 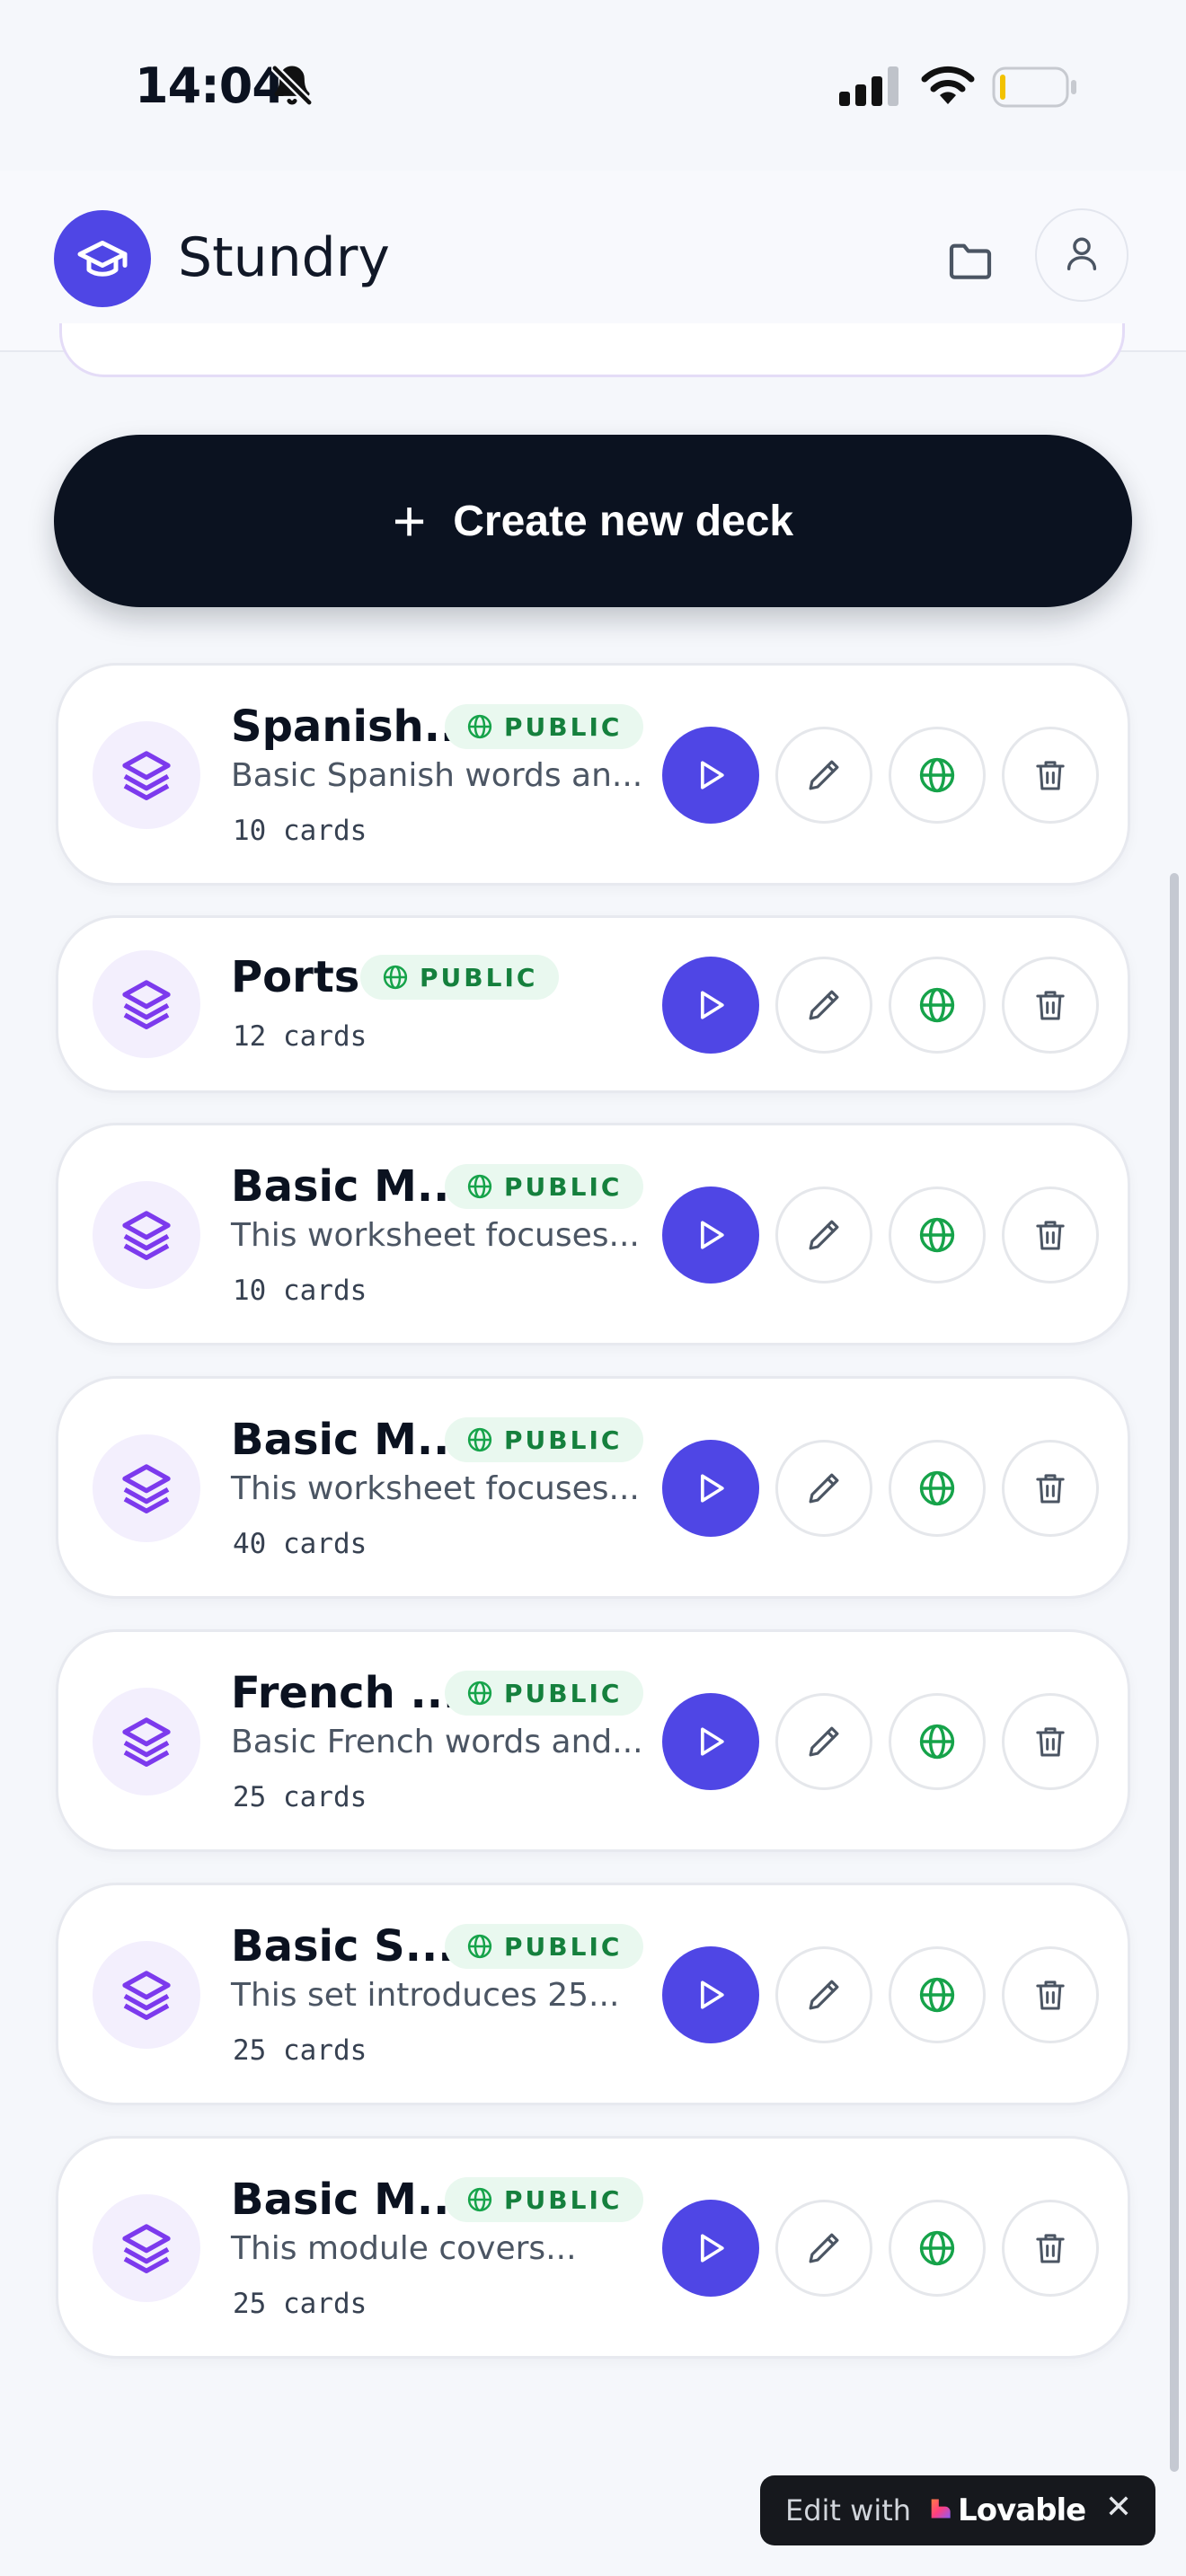 What do you see at coordinates (592, 350) in the screenshot?
I see `partially-hidden-card` at bounding box center [592, 350].